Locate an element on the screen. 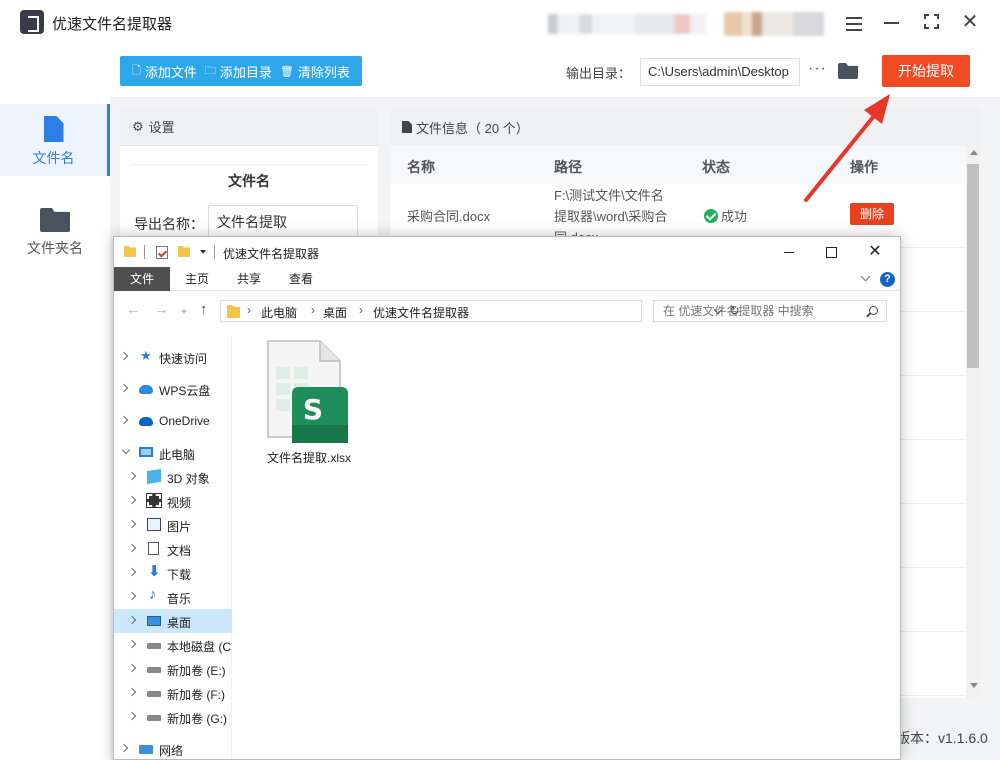  tree-label: 桌面 is located at coordinates (179, 623).